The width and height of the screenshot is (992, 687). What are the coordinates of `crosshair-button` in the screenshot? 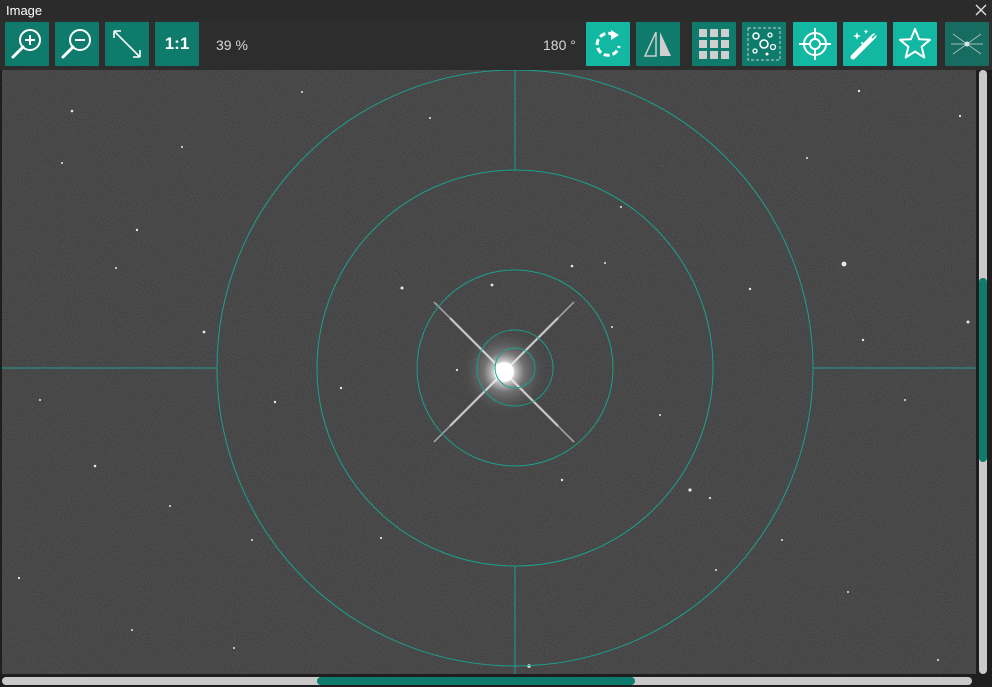 It's located at (815, 44).